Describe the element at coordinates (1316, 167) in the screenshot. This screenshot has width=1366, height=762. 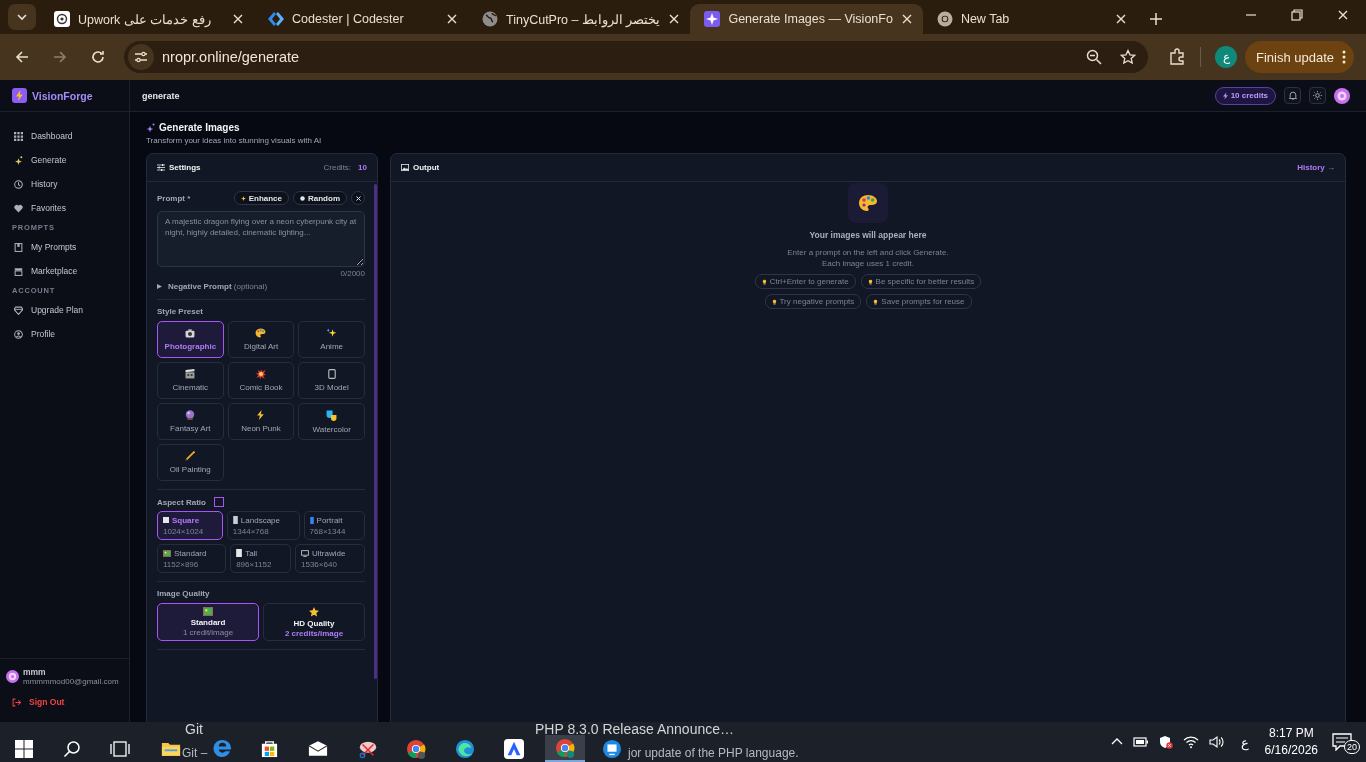
I see `history-link: History →` at that location.